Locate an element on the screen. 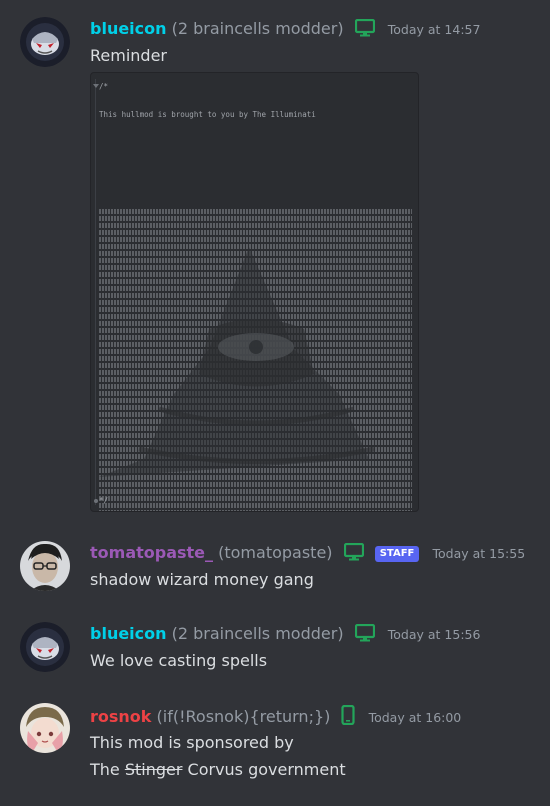 The image size is (550, 806). avatar-tomatopaste is located at coordinates (45, 566).